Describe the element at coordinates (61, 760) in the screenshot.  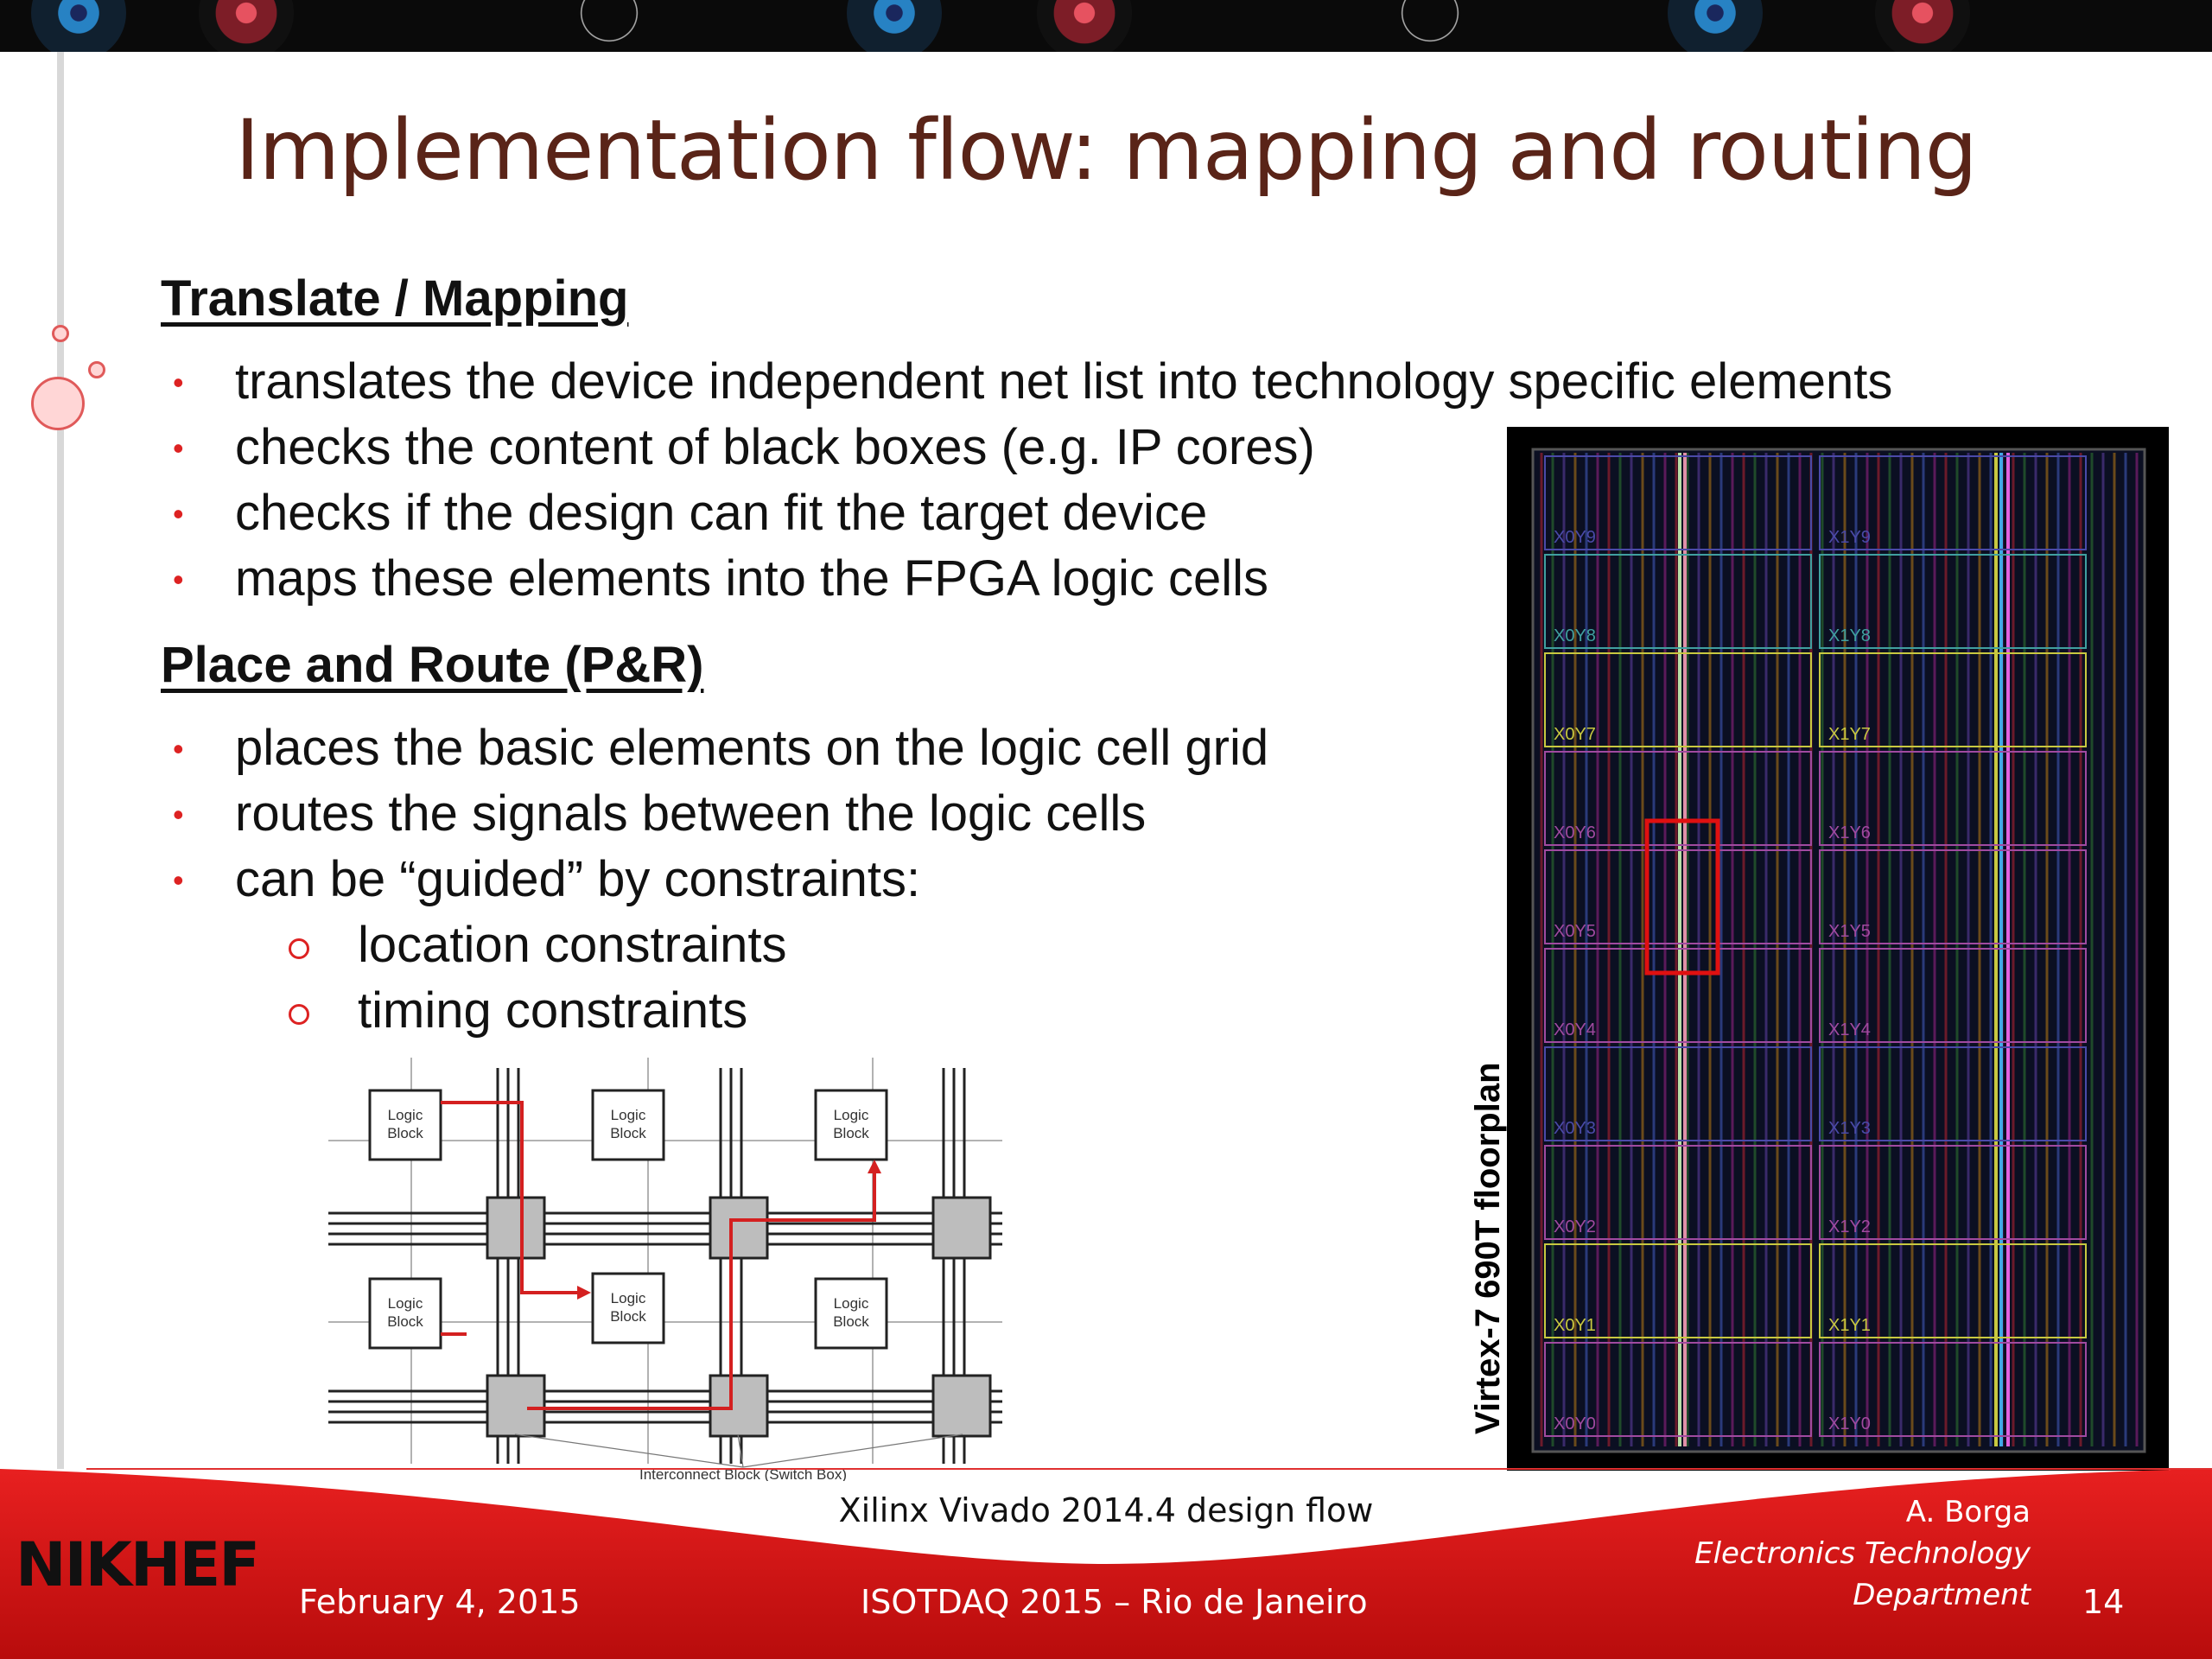
I see `left-decoration-line` at that location.